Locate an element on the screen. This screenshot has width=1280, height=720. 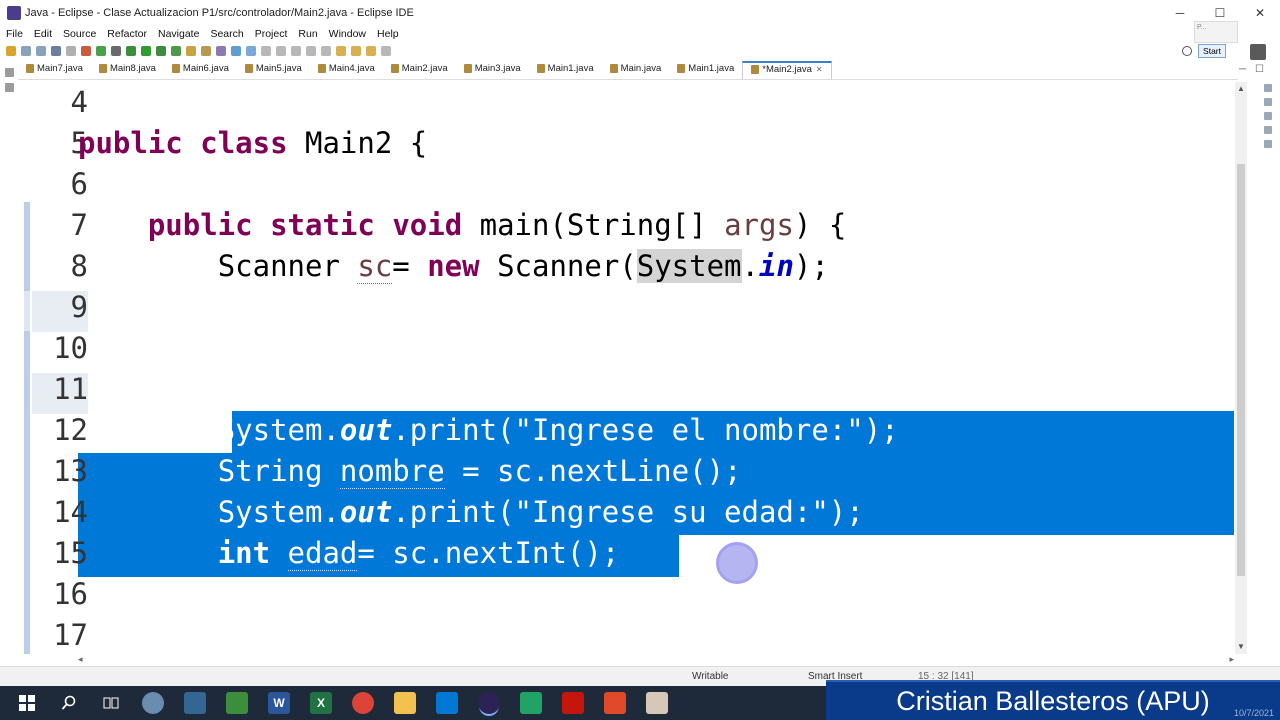
vscode-icon is located at coordinates (447, 703).